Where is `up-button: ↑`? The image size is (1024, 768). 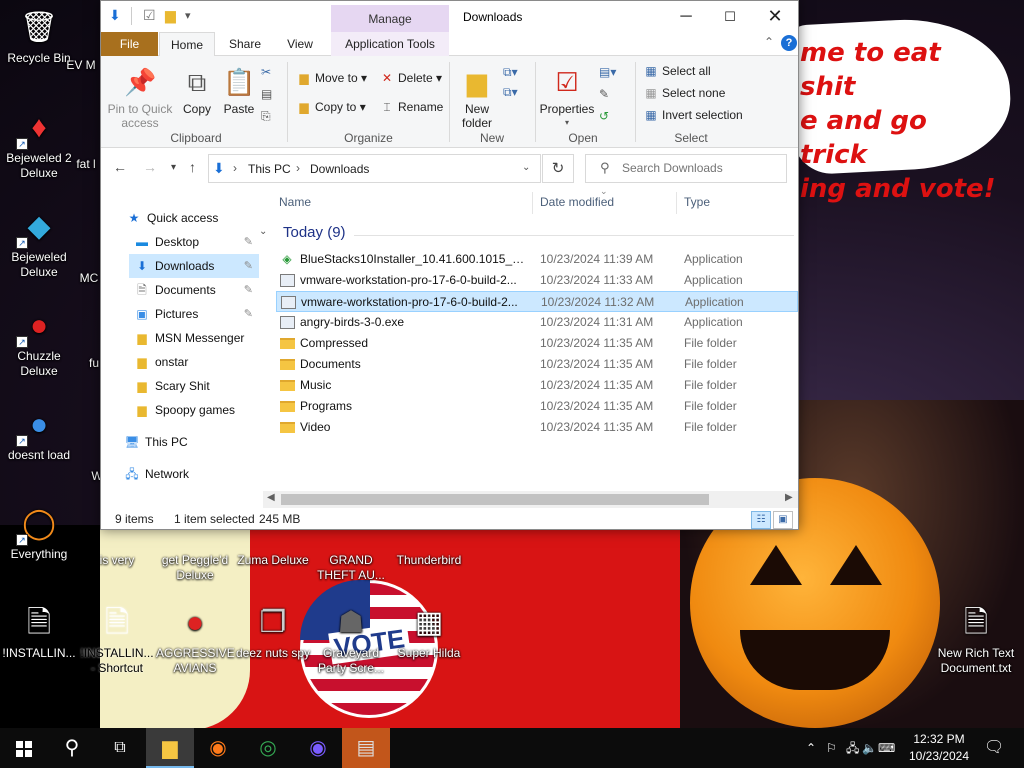 up-button: ↑ is located at coordinates (192, 167).